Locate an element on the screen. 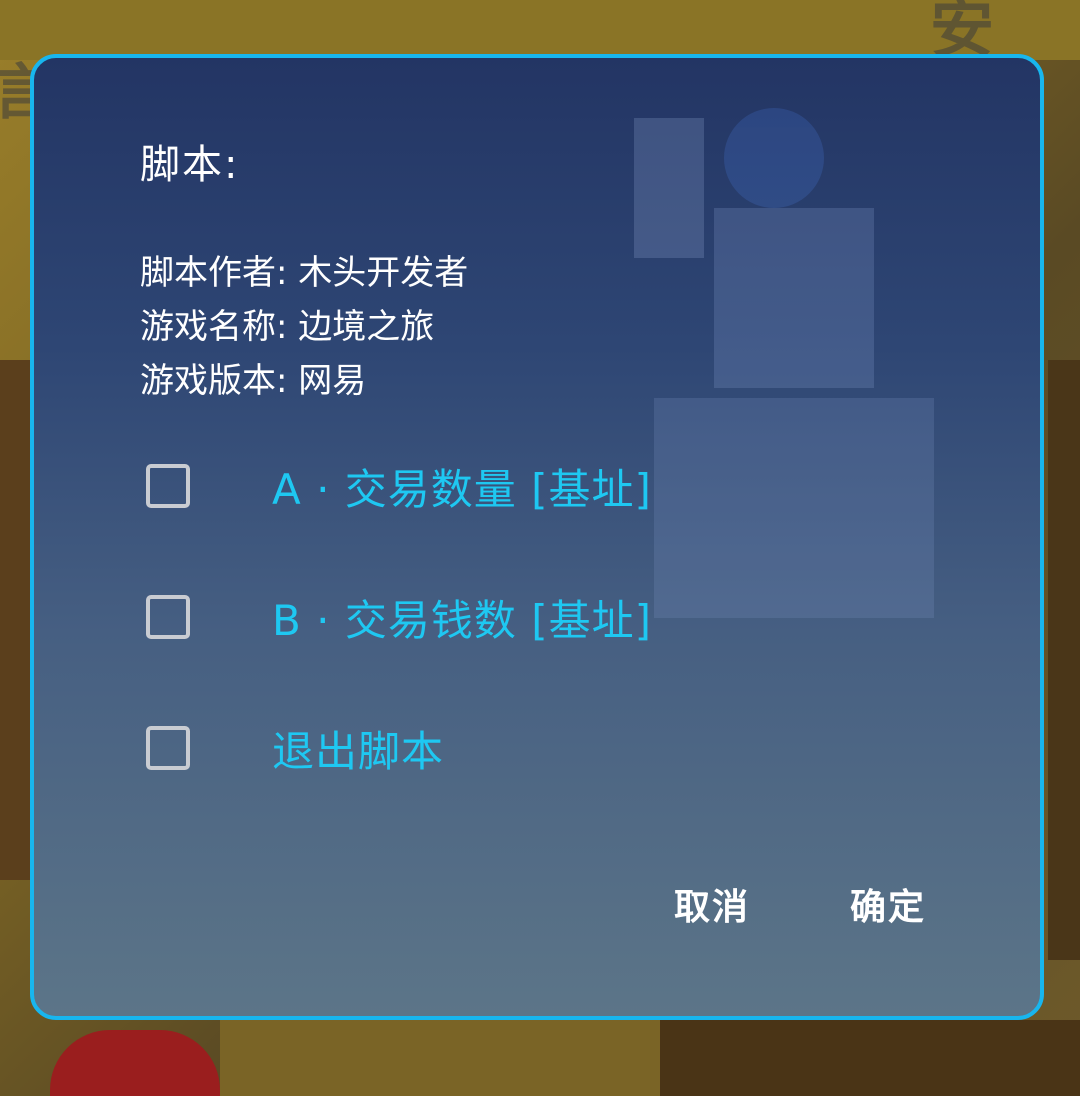 Image resolution: width=1080 pixels, height=1096 pixels. option-trade-money-label: B · 交易钱数 [基址] is located at coordinates (462, 617).